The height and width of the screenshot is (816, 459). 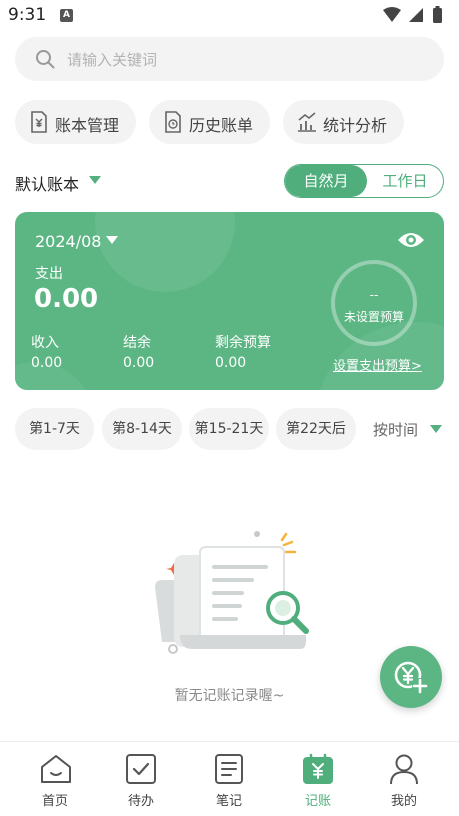 What do you see at coordinates (232, 592) in the screenshot?
I see `empty-receipt-illustration` at bounding box center [232, 592].